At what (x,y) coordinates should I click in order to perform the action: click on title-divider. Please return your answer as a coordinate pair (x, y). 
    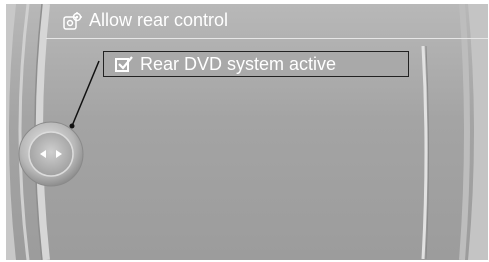
    Looking at the image, I should click on (267, 38).